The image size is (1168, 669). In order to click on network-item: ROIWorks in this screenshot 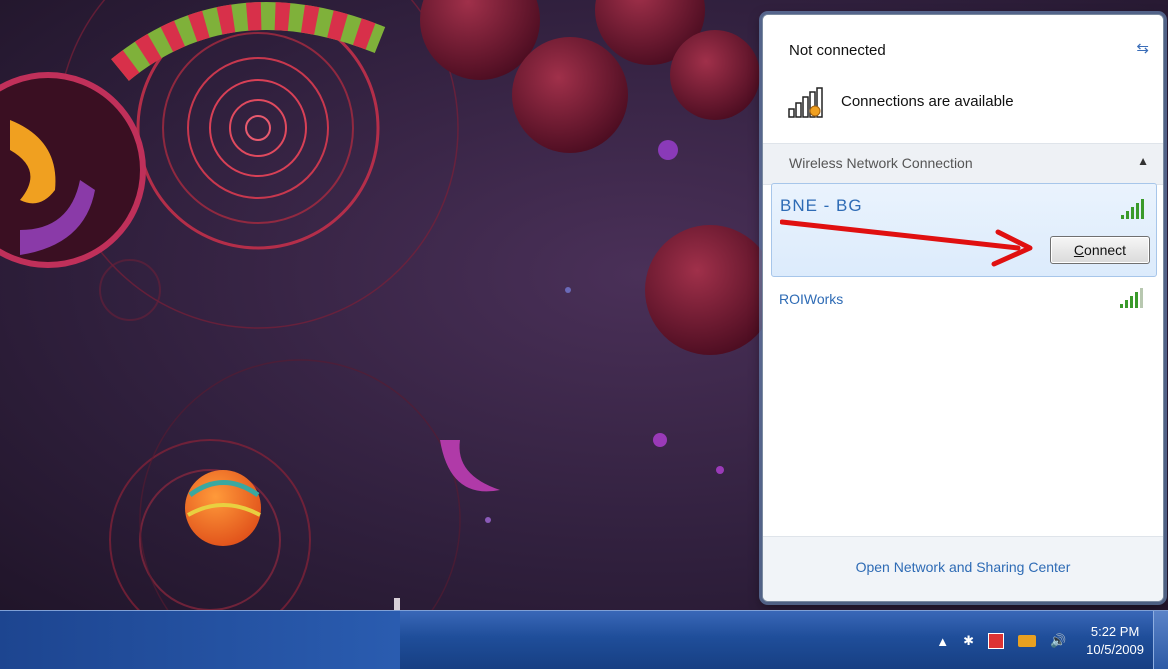, I will do `click(963, 300)`.